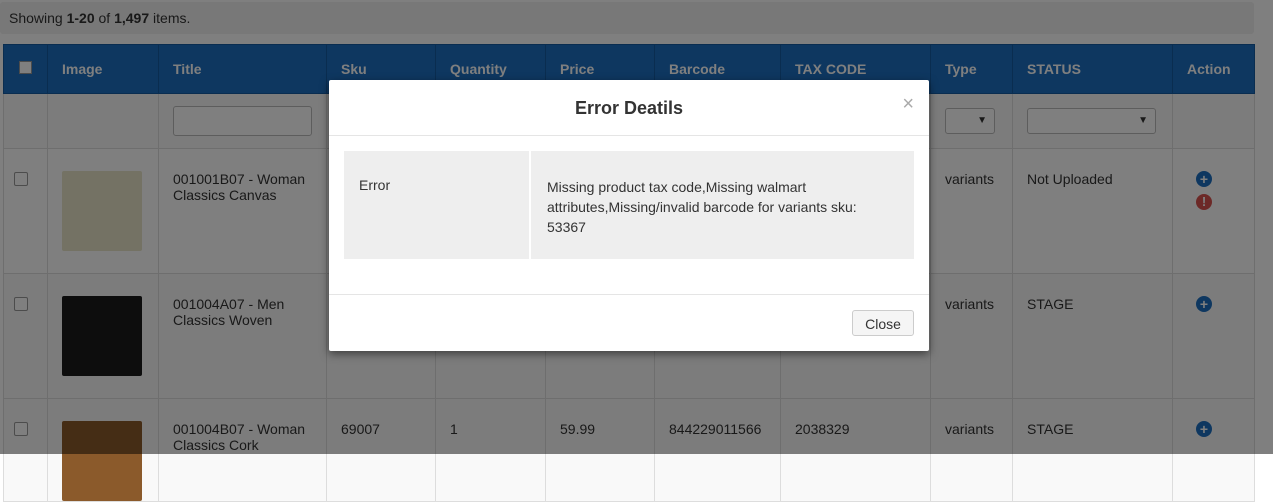 This screenshot has width=1273, height=502. I want to click on modal-footer: Close, so click(629, 323).